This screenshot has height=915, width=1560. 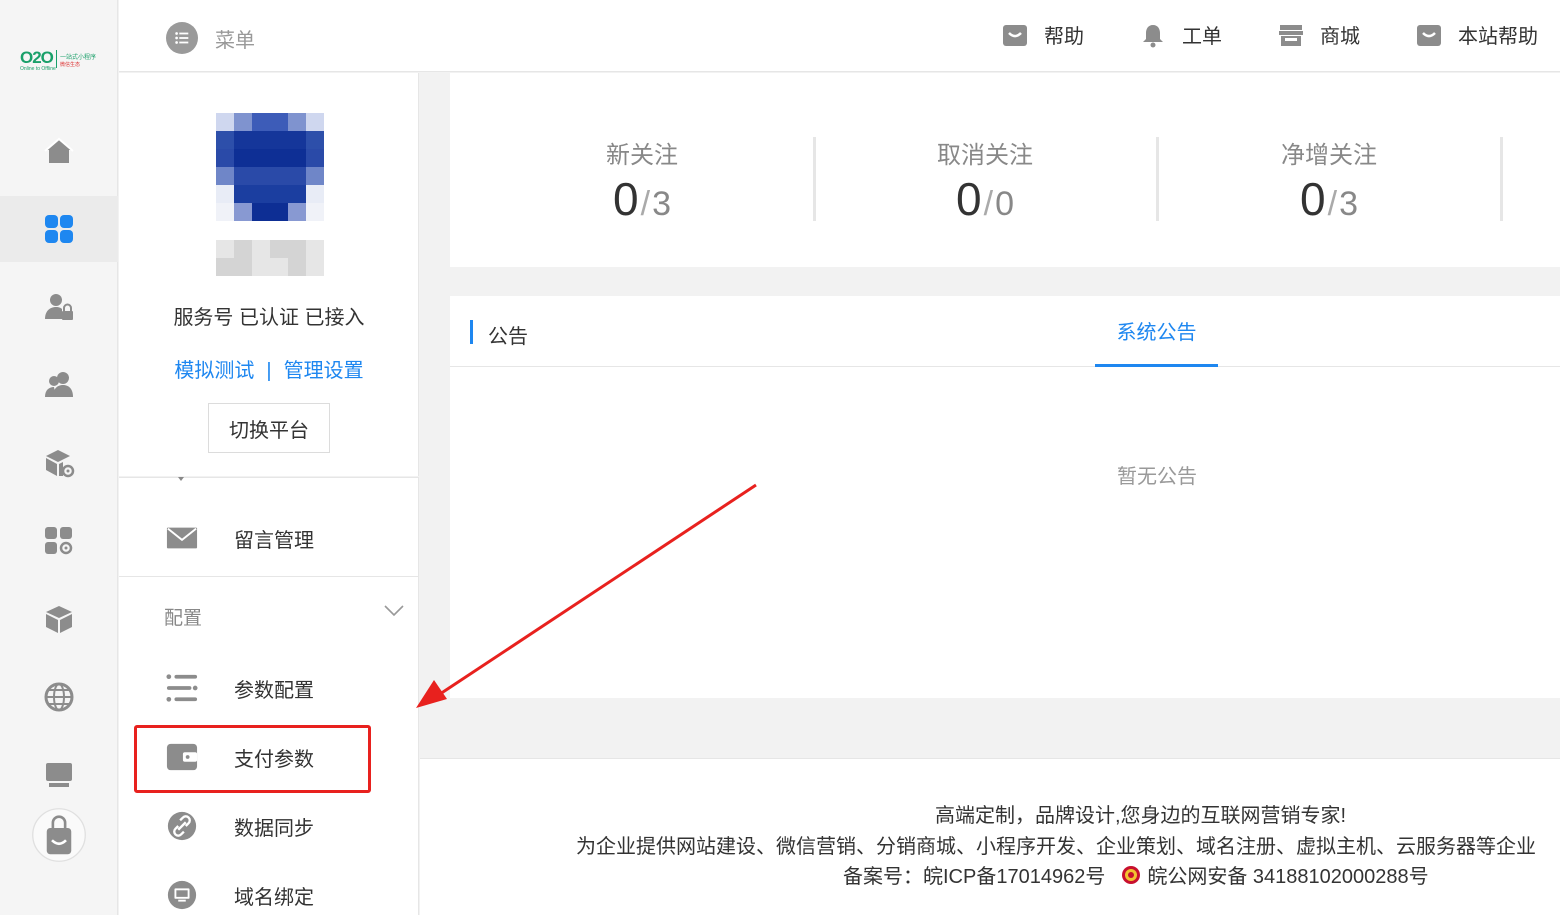 What do you see at coordinates (1064, 37) in the screenshot?
I see `header-link-label: 帮助` at bounding box center [1064, 37].